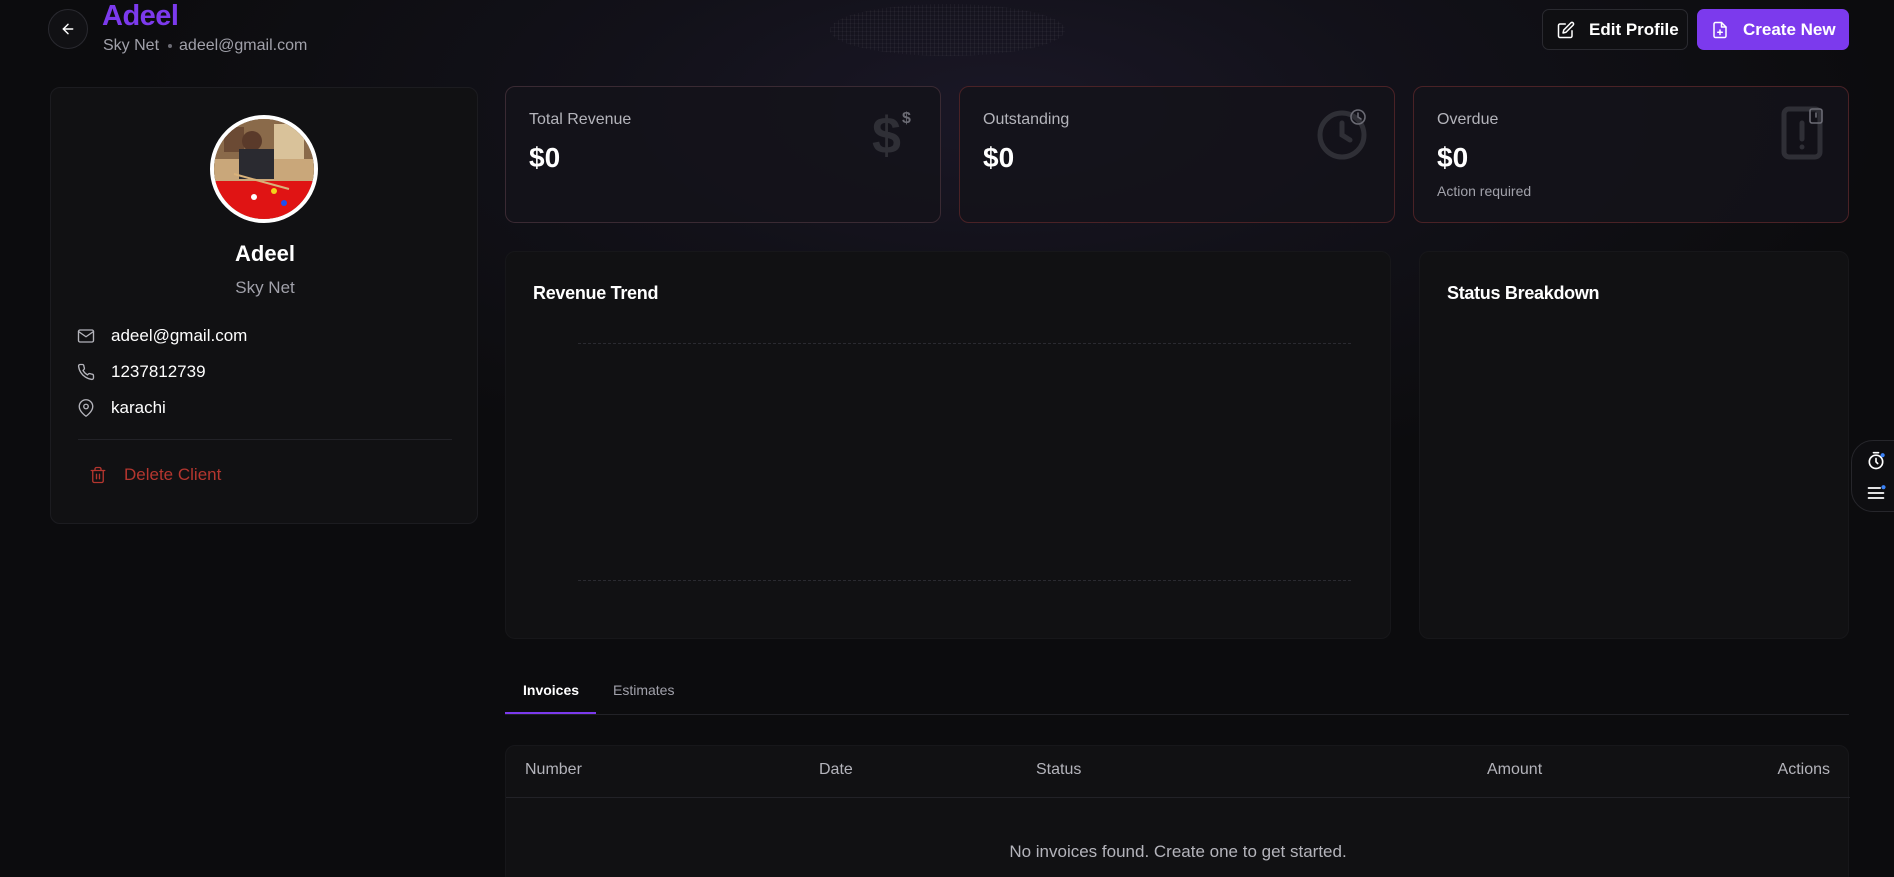 The width and height of the screenshot is (1894, 877). Describe the element at coordinates (1631, 154) in the screenshot. I see `stat-card-overdue: Overdue $0 Action required` at that location.